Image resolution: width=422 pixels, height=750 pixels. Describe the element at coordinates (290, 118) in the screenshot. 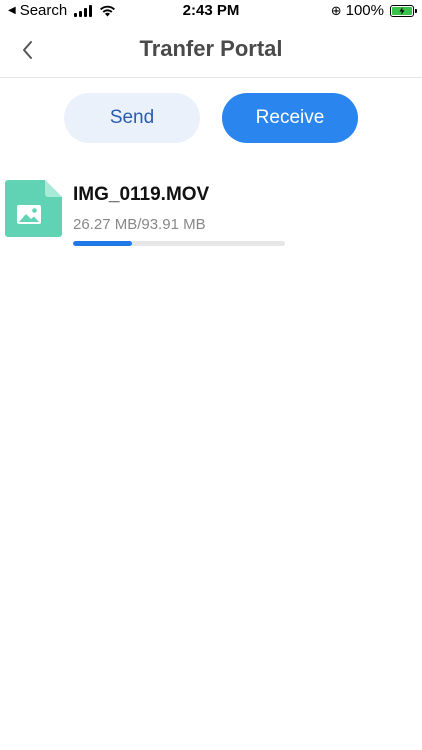

I see `tab-receive: Receive` at that location.